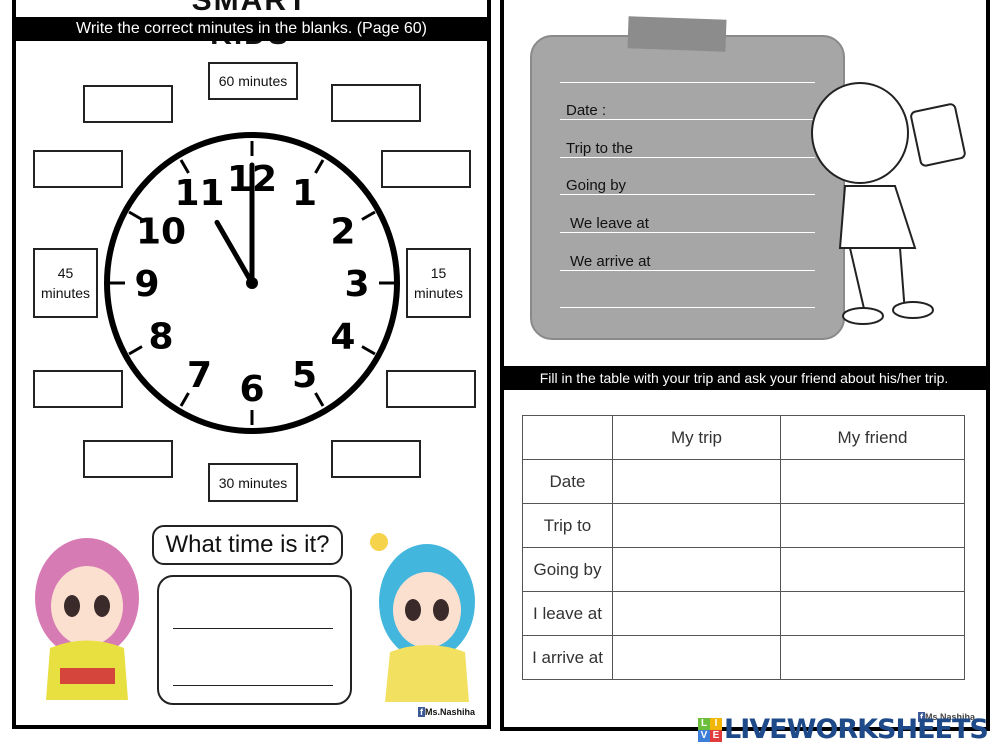 This screenshot has height=750, width=1000. I want to click on girl-blue-hijab-illustration, so click(422, 617).